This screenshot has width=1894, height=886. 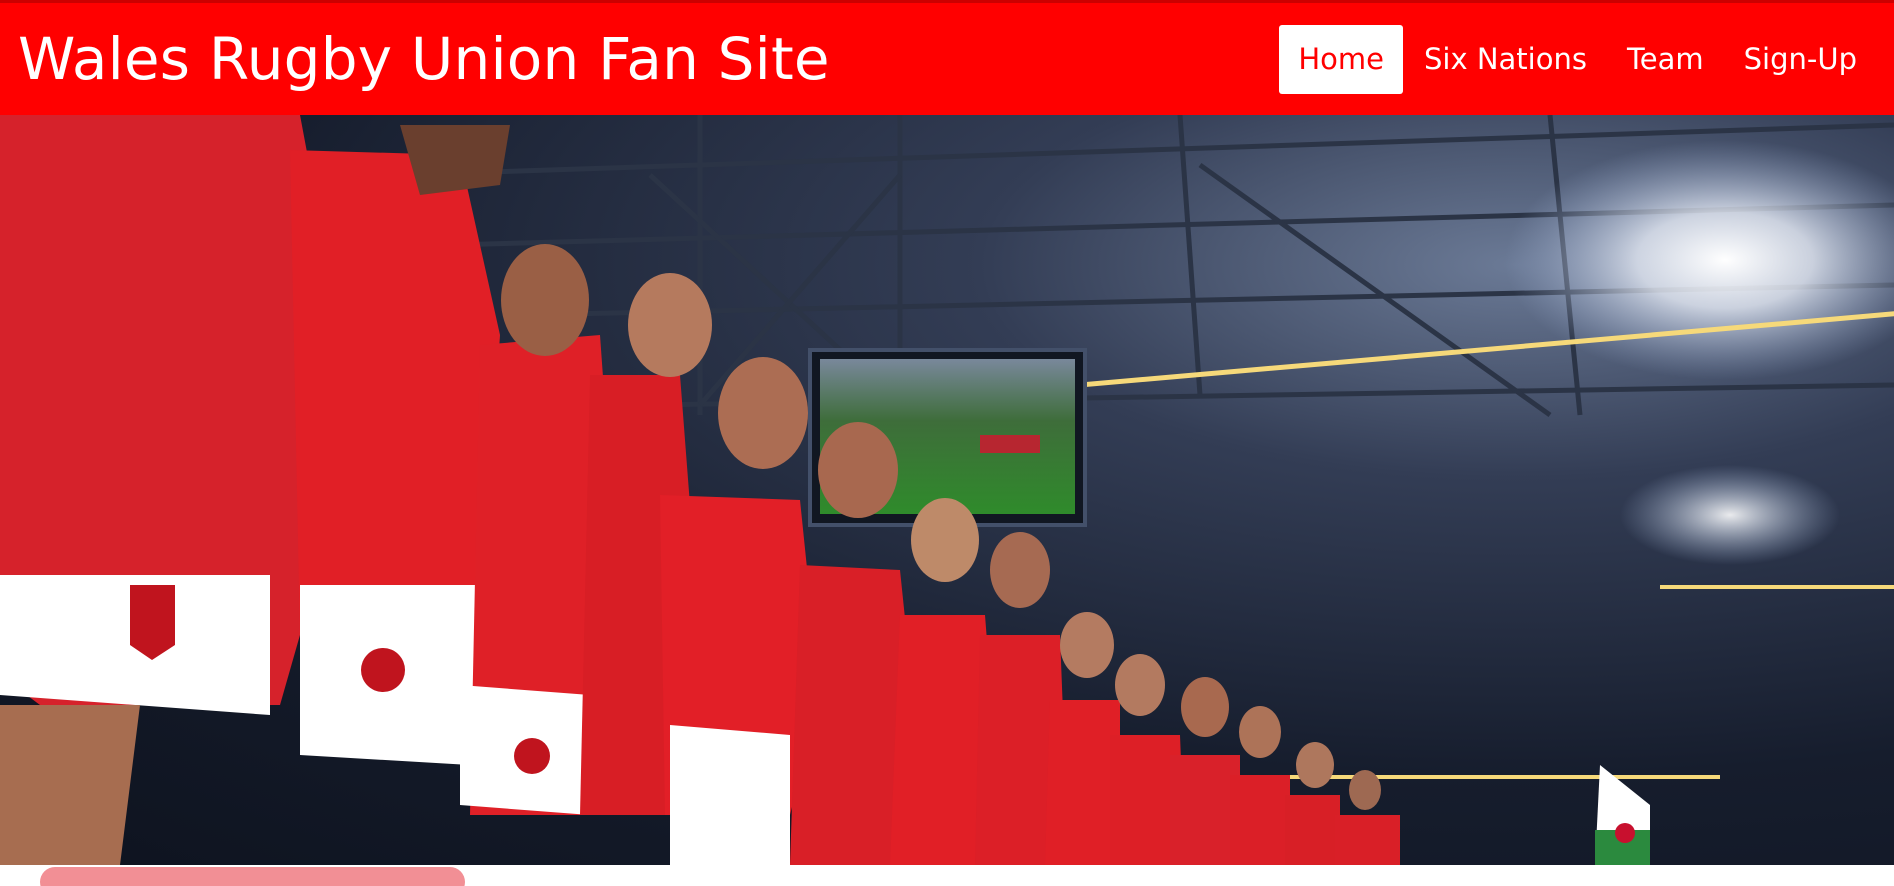 What do you see at coordinates (1505, 59) in the screenshot?
I see `nav-six-nations: Six Nations` at bounding box center [1505, 59].